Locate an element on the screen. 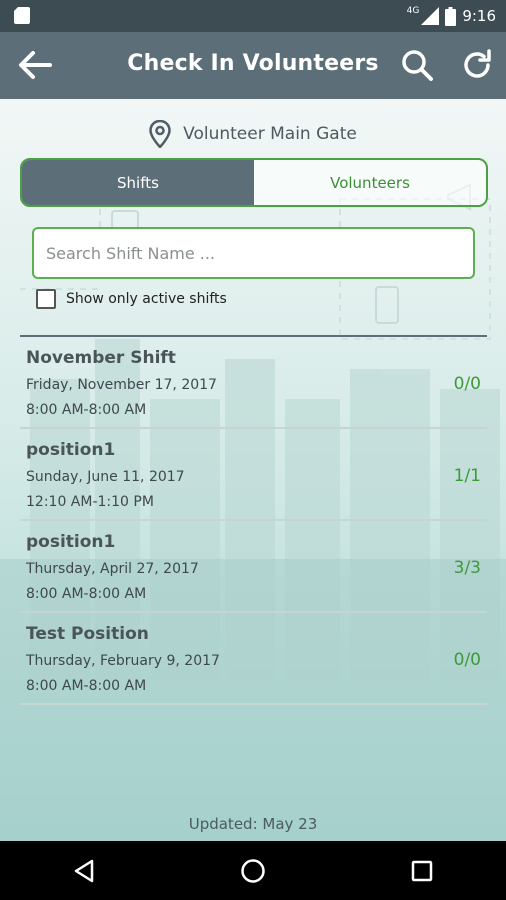 Image resolution: width=506 pixels, height=900 pixels. active-shifts-checkbox is located at coordinates (46, 299).